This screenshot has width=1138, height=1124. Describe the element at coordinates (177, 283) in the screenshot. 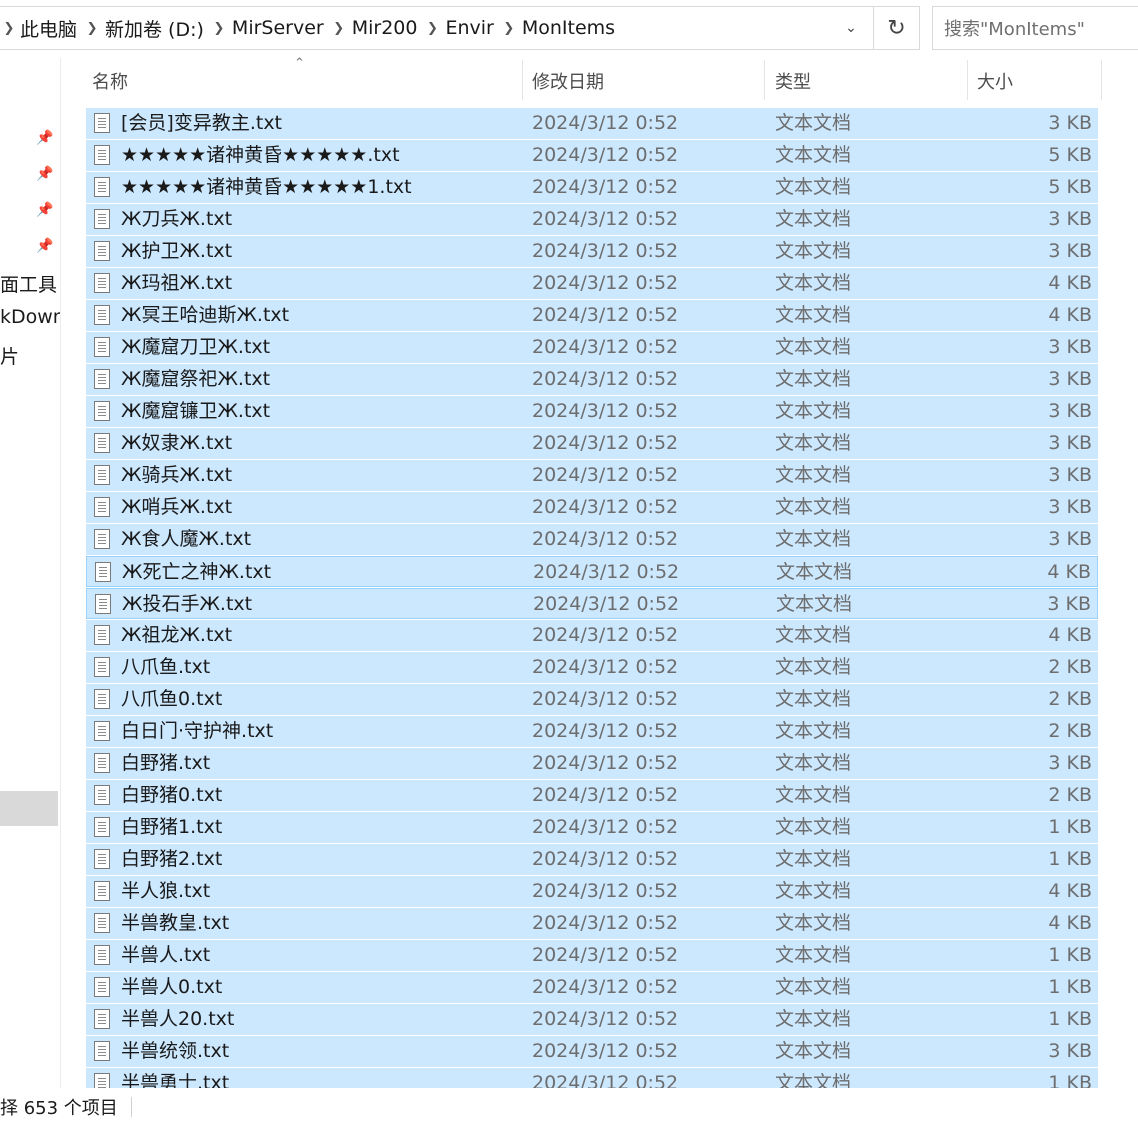

I see `file-name: Ж玛祖Ж.txt` at that location.